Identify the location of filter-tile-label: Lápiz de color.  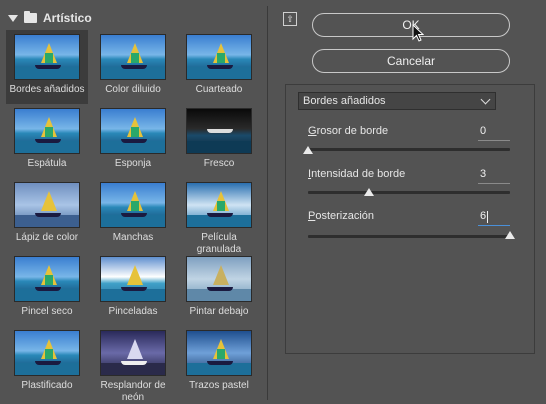
(47, 237).